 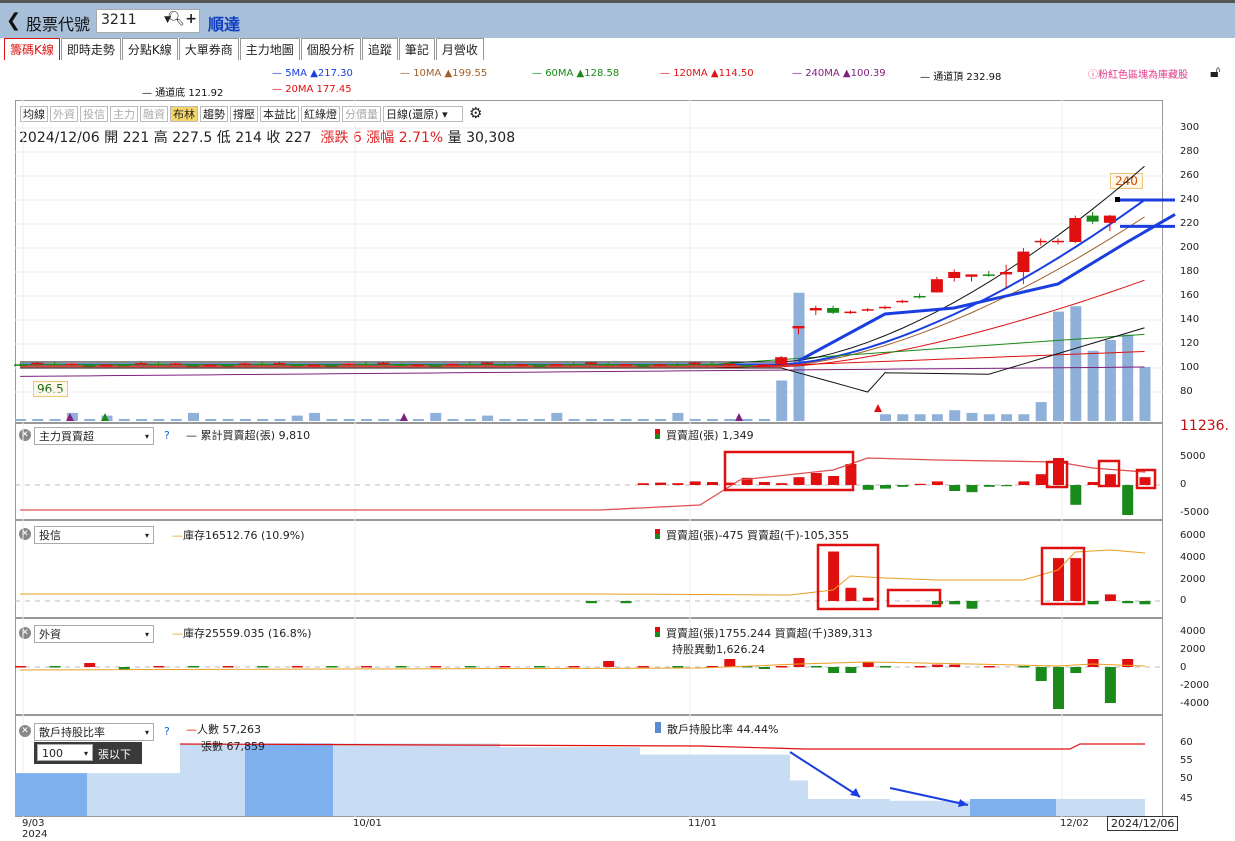 I want to click on panel4-select: 散戶持股比率 ▾, so click(x=94, y=732).